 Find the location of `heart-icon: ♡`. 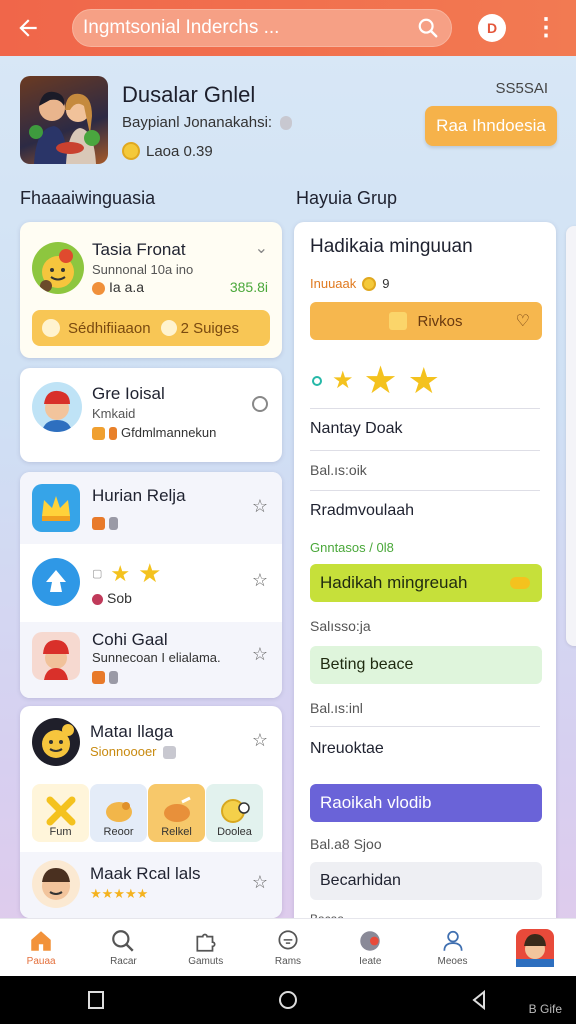

heart-icon: ♡ is located at coordinates (523, 321).